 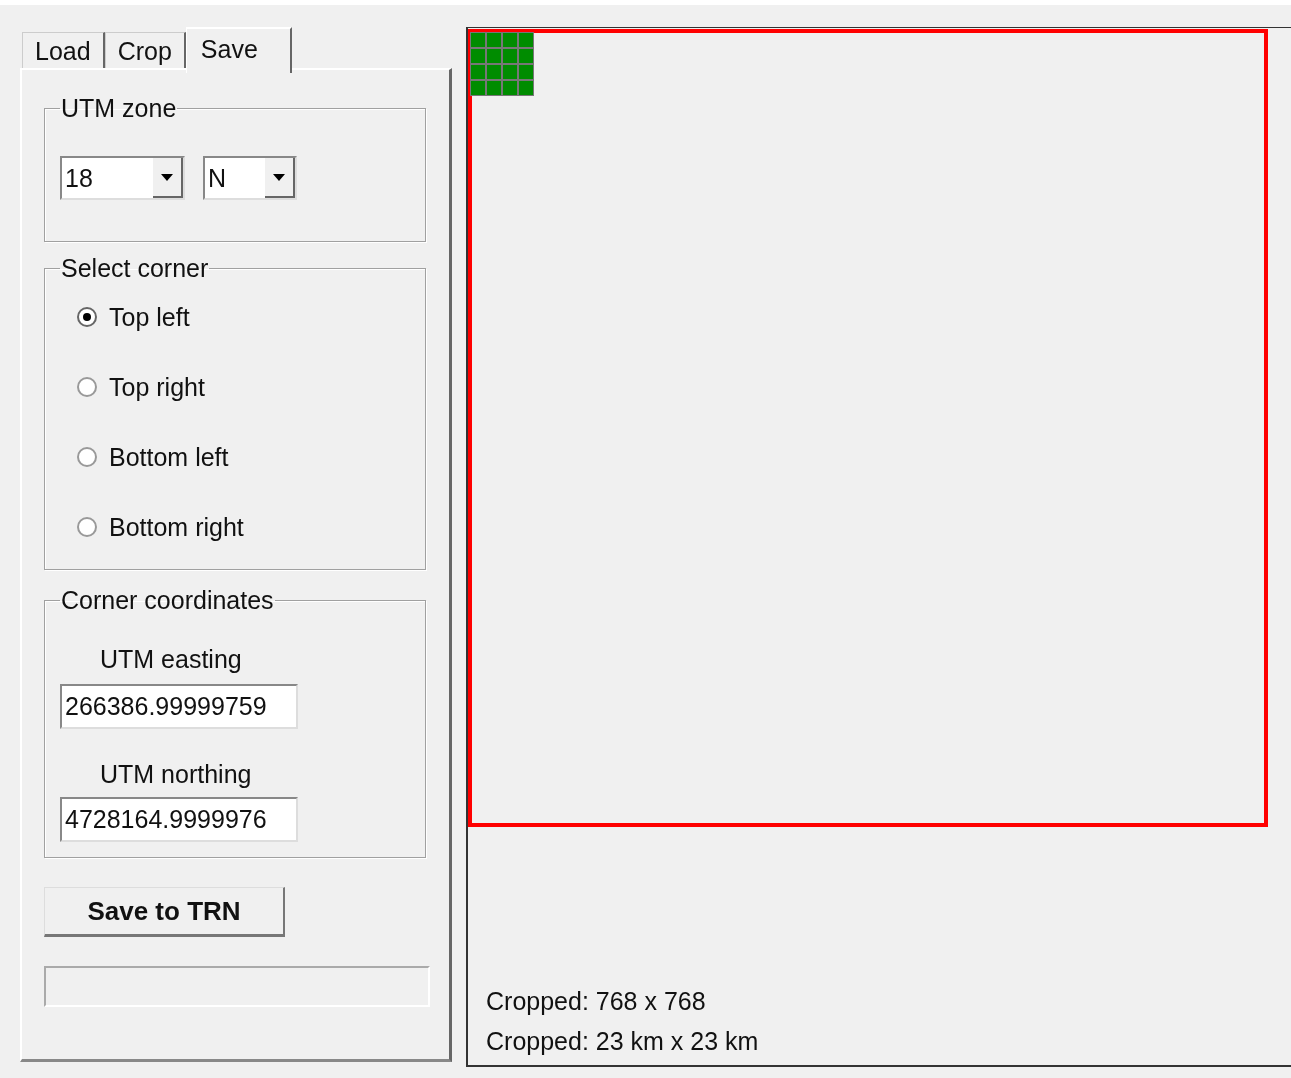 What do you see at coordinates (171, 659) in the screenshot?
I see `field-label: UTM easting` at bounding box center [171, 659].